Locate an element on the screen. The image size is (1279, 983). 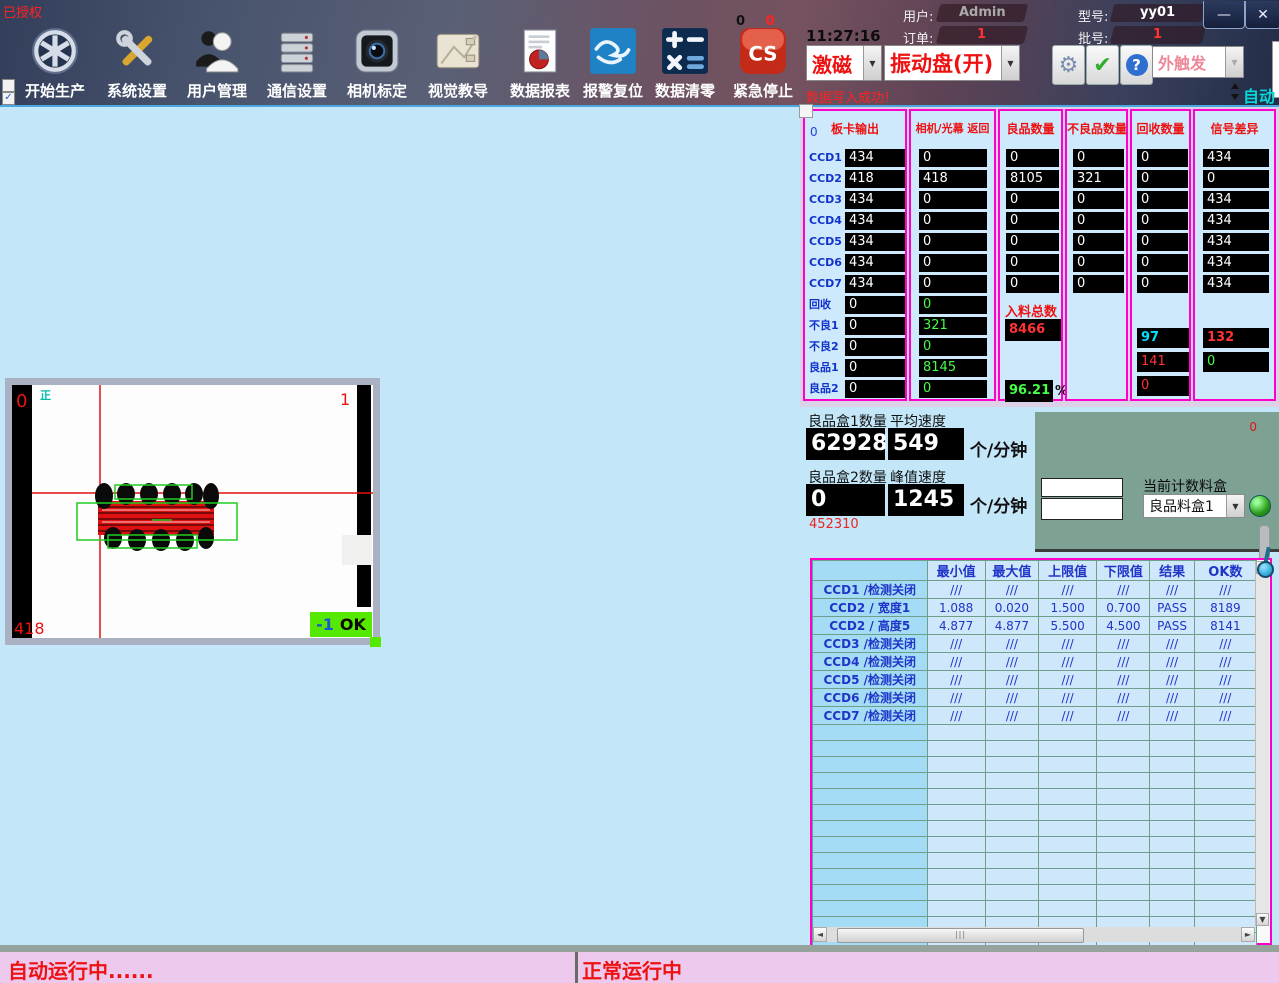
scrollbar-thumb: ||| is located at coordinates (960, 935).